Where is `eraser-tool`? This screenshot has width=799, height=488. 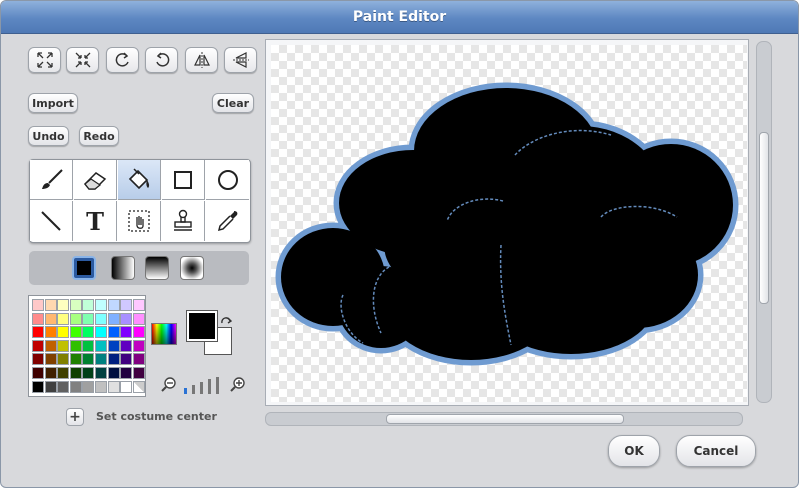 eraser-tool is located at coordinates (95, 180).